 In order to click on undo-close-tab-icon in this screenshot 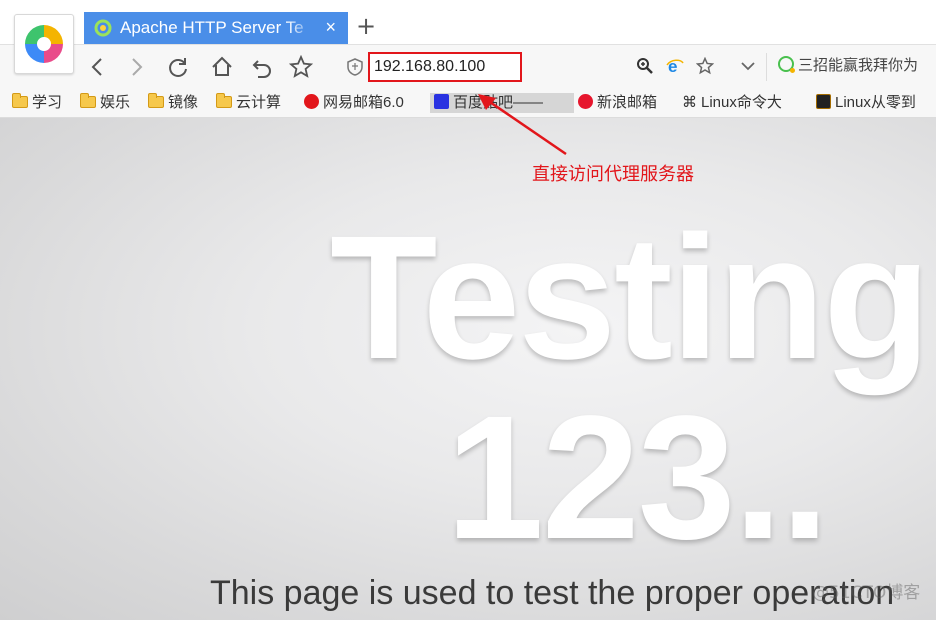, I will do `click(262, 67)`.